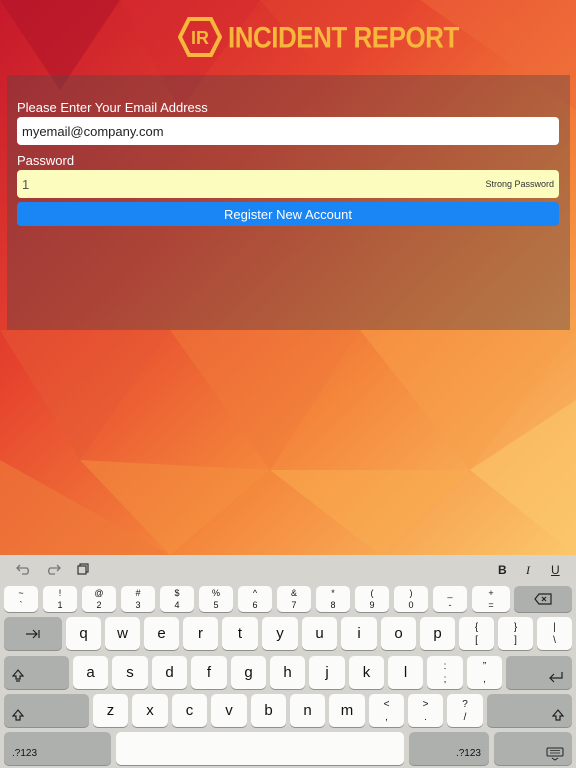 This screenshot has height=768, width=576. What do you see at coordinates (484, 672) in the screenshot?
I see `key-quote: ”,` at bounding box center [484, 672].